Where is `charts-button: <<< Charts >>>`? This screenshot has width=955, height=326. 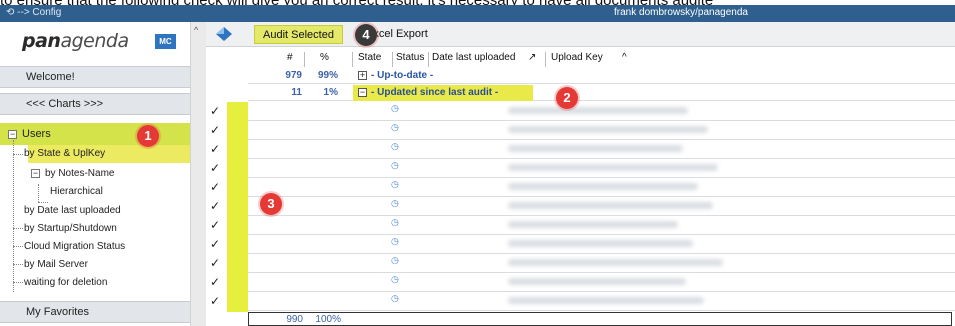
charts-button: <<< Charts >>> is located at coordinates (95, 104).